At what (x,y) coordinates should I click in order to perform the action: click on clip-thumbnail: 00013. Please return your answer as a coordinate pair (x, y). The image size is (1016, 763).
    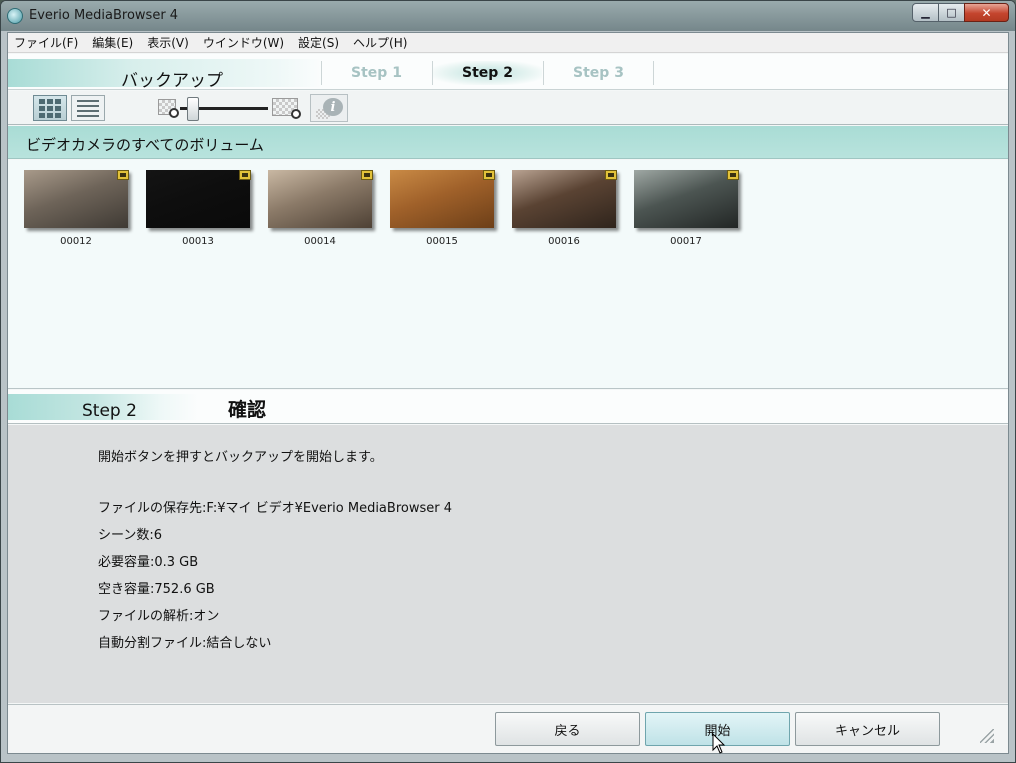
    Looking at the image, I should click on (199, 210).